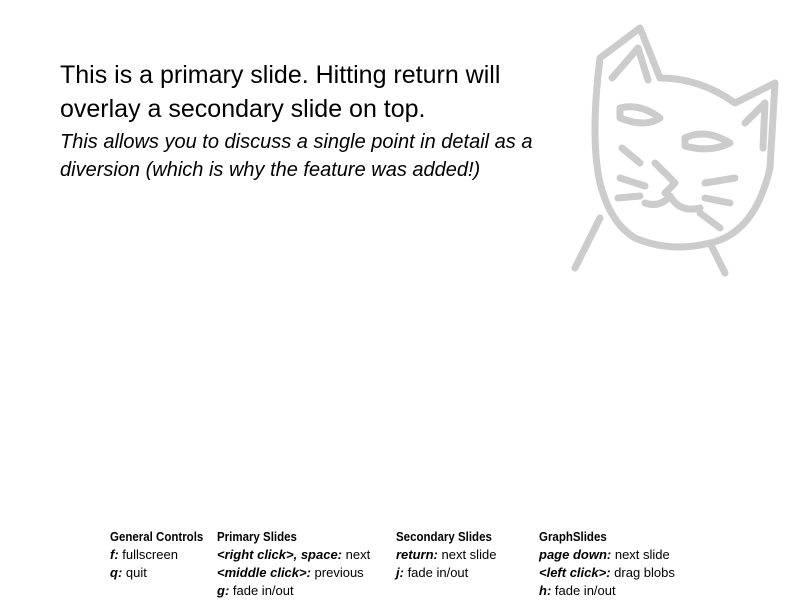 This screenshot has width=800, height=600. What do you see at coordinates (266, 572) in the screenshot?
I see `control-key: <middle click>:` at bounding box center [266, 572].